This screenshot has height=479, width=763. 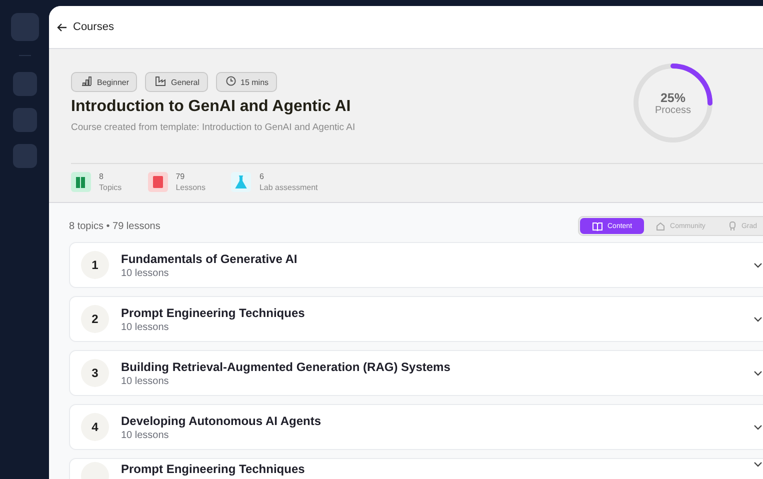 What do you see at coordinates (254, 82) in the screenshot?
I see `tag-label: 15 mins` at bounding box center [254, 82].